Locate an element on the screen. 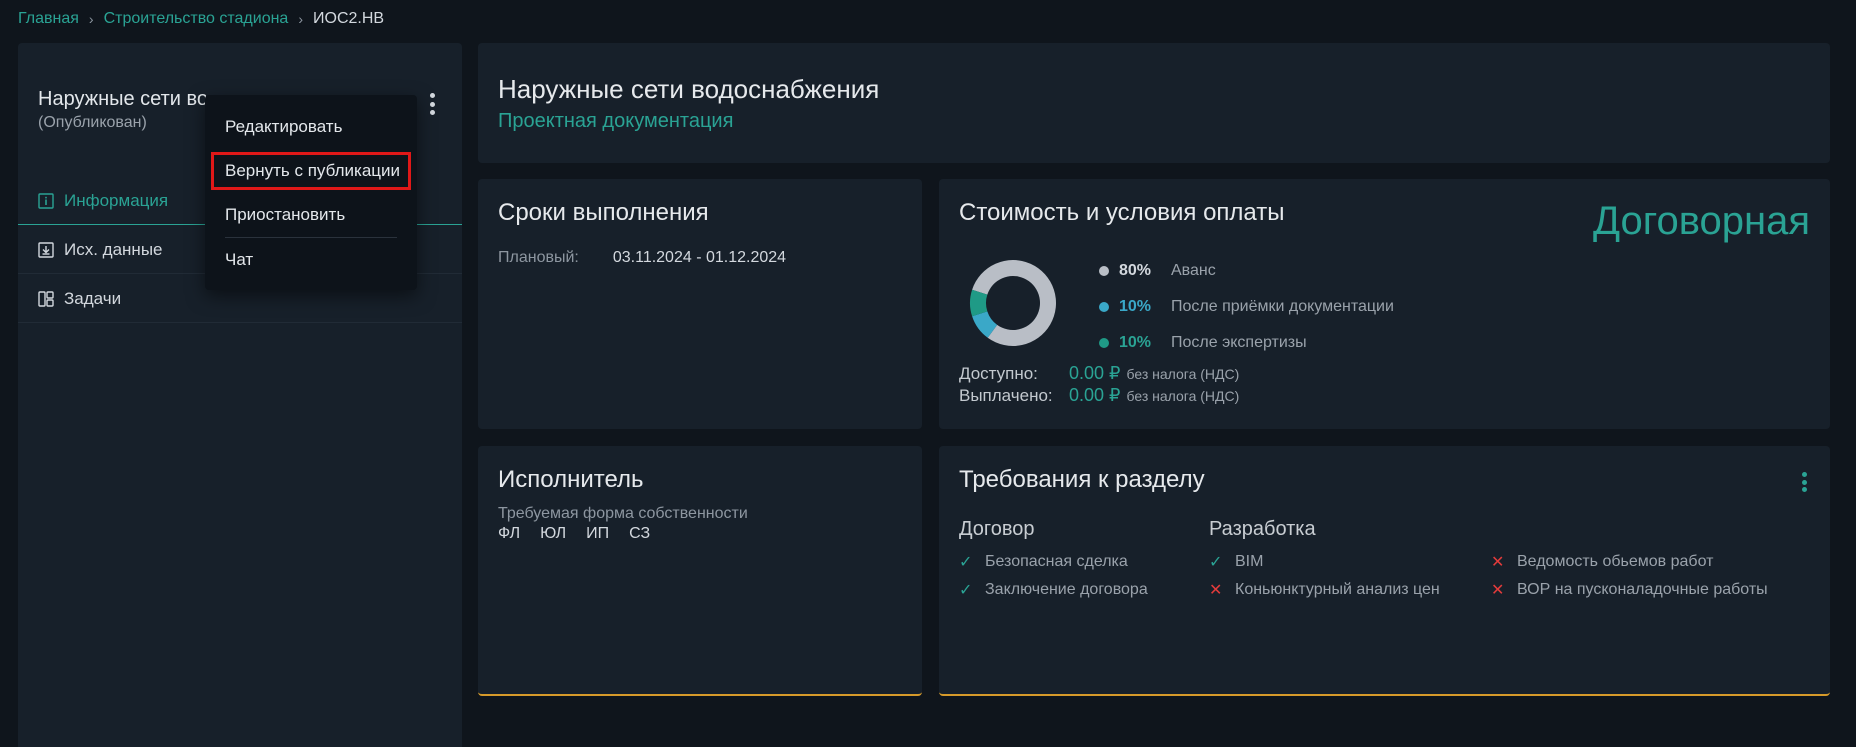 Image resolution: width=1856 pixels, height=747 pixels. requirement-item: ✕ Коньюнктурный анализ цен is located at coordinates (1324, 590).